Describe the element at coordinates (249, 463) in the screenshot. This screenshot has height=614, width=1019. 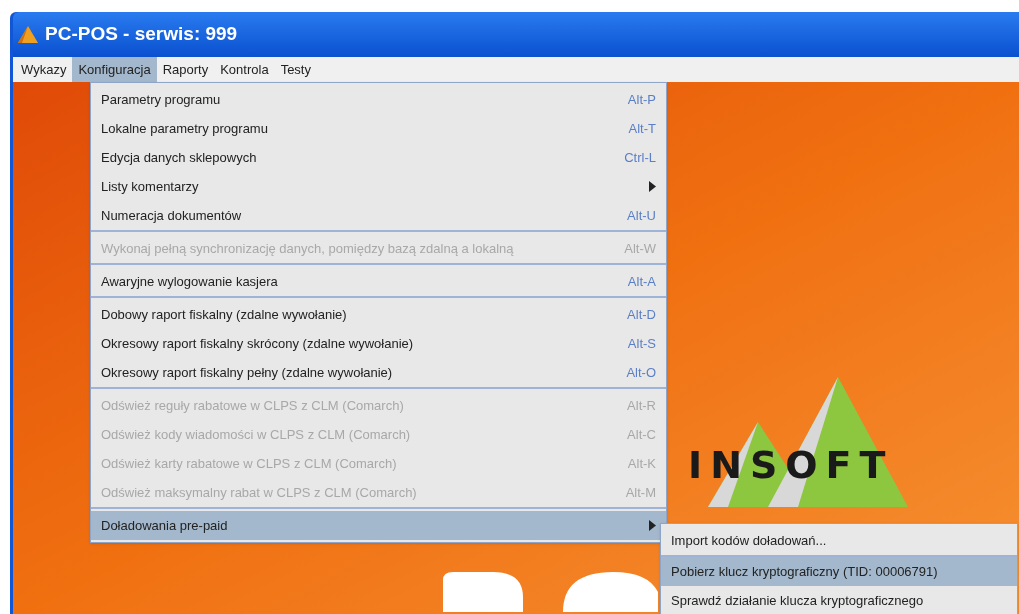
I see `menu-item-label: Odśwież karty rabatowe w CLPS z CLM (Comarch)` at that location.